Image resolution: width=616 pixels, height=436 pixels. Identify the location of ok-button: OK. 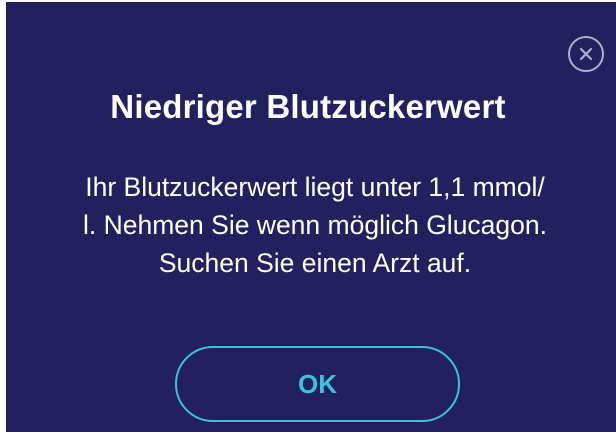
(317, 384).